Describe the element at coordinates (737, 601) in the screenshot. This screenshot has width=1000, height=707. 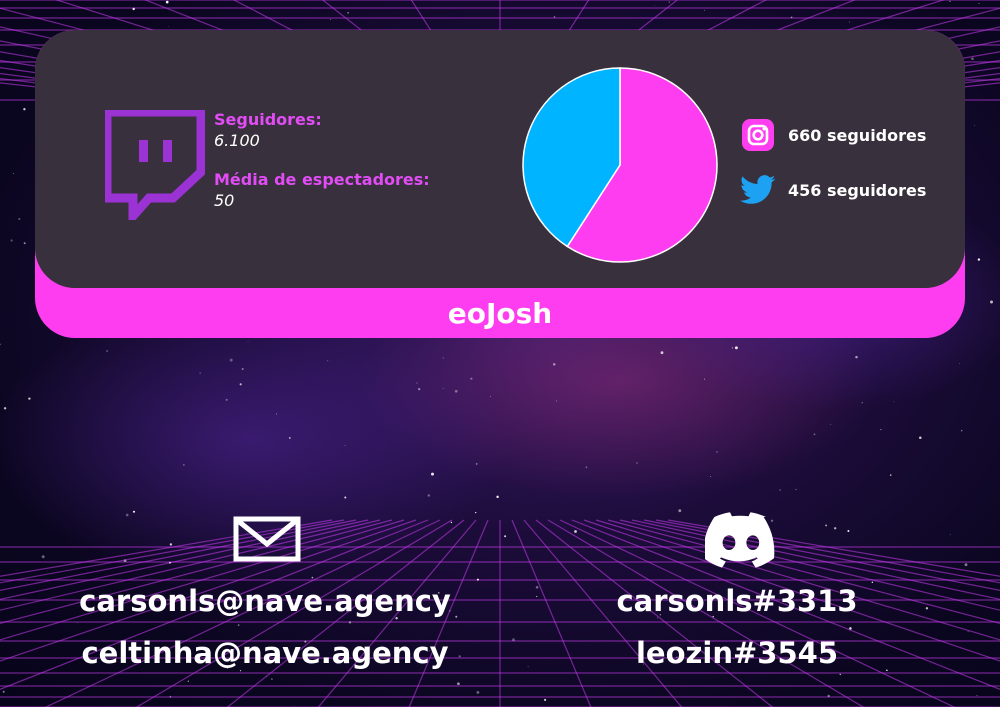
I see `discord-contact-1: carsonls#3313` at that location.